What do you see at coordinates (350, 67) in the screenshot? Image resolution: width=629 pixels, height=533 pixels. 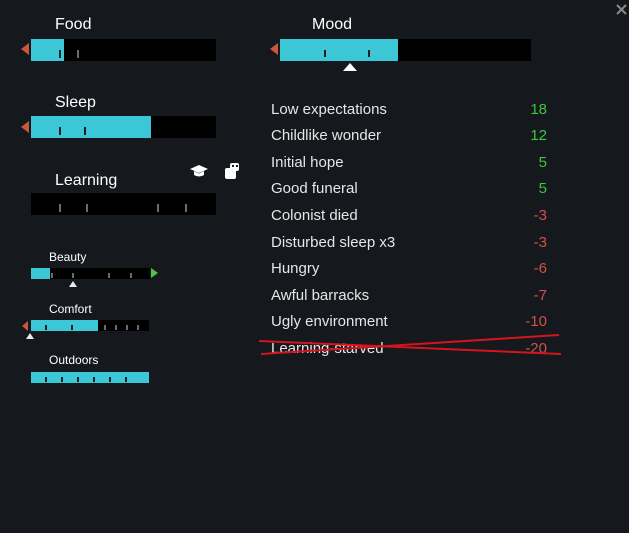 I see `mood-target-marker` at bounding box center [350, 67].